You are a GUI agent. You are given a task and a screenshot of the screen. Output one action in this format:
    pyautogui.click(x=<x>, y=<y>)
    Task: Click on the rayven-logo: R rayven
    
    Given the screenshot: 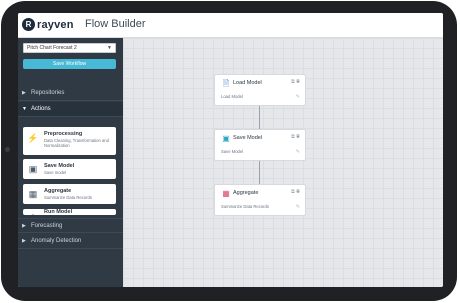 What is the action you would take?
    pyautogui.click(x=48, y=24)
    